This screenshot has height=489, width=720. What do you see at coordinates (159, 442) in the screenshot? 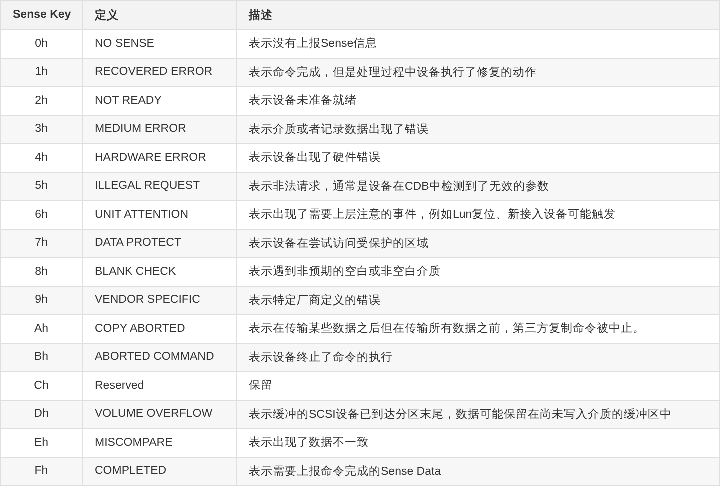
I see `table-cell: MISCOMPARE` at bounding box center [159, 442].